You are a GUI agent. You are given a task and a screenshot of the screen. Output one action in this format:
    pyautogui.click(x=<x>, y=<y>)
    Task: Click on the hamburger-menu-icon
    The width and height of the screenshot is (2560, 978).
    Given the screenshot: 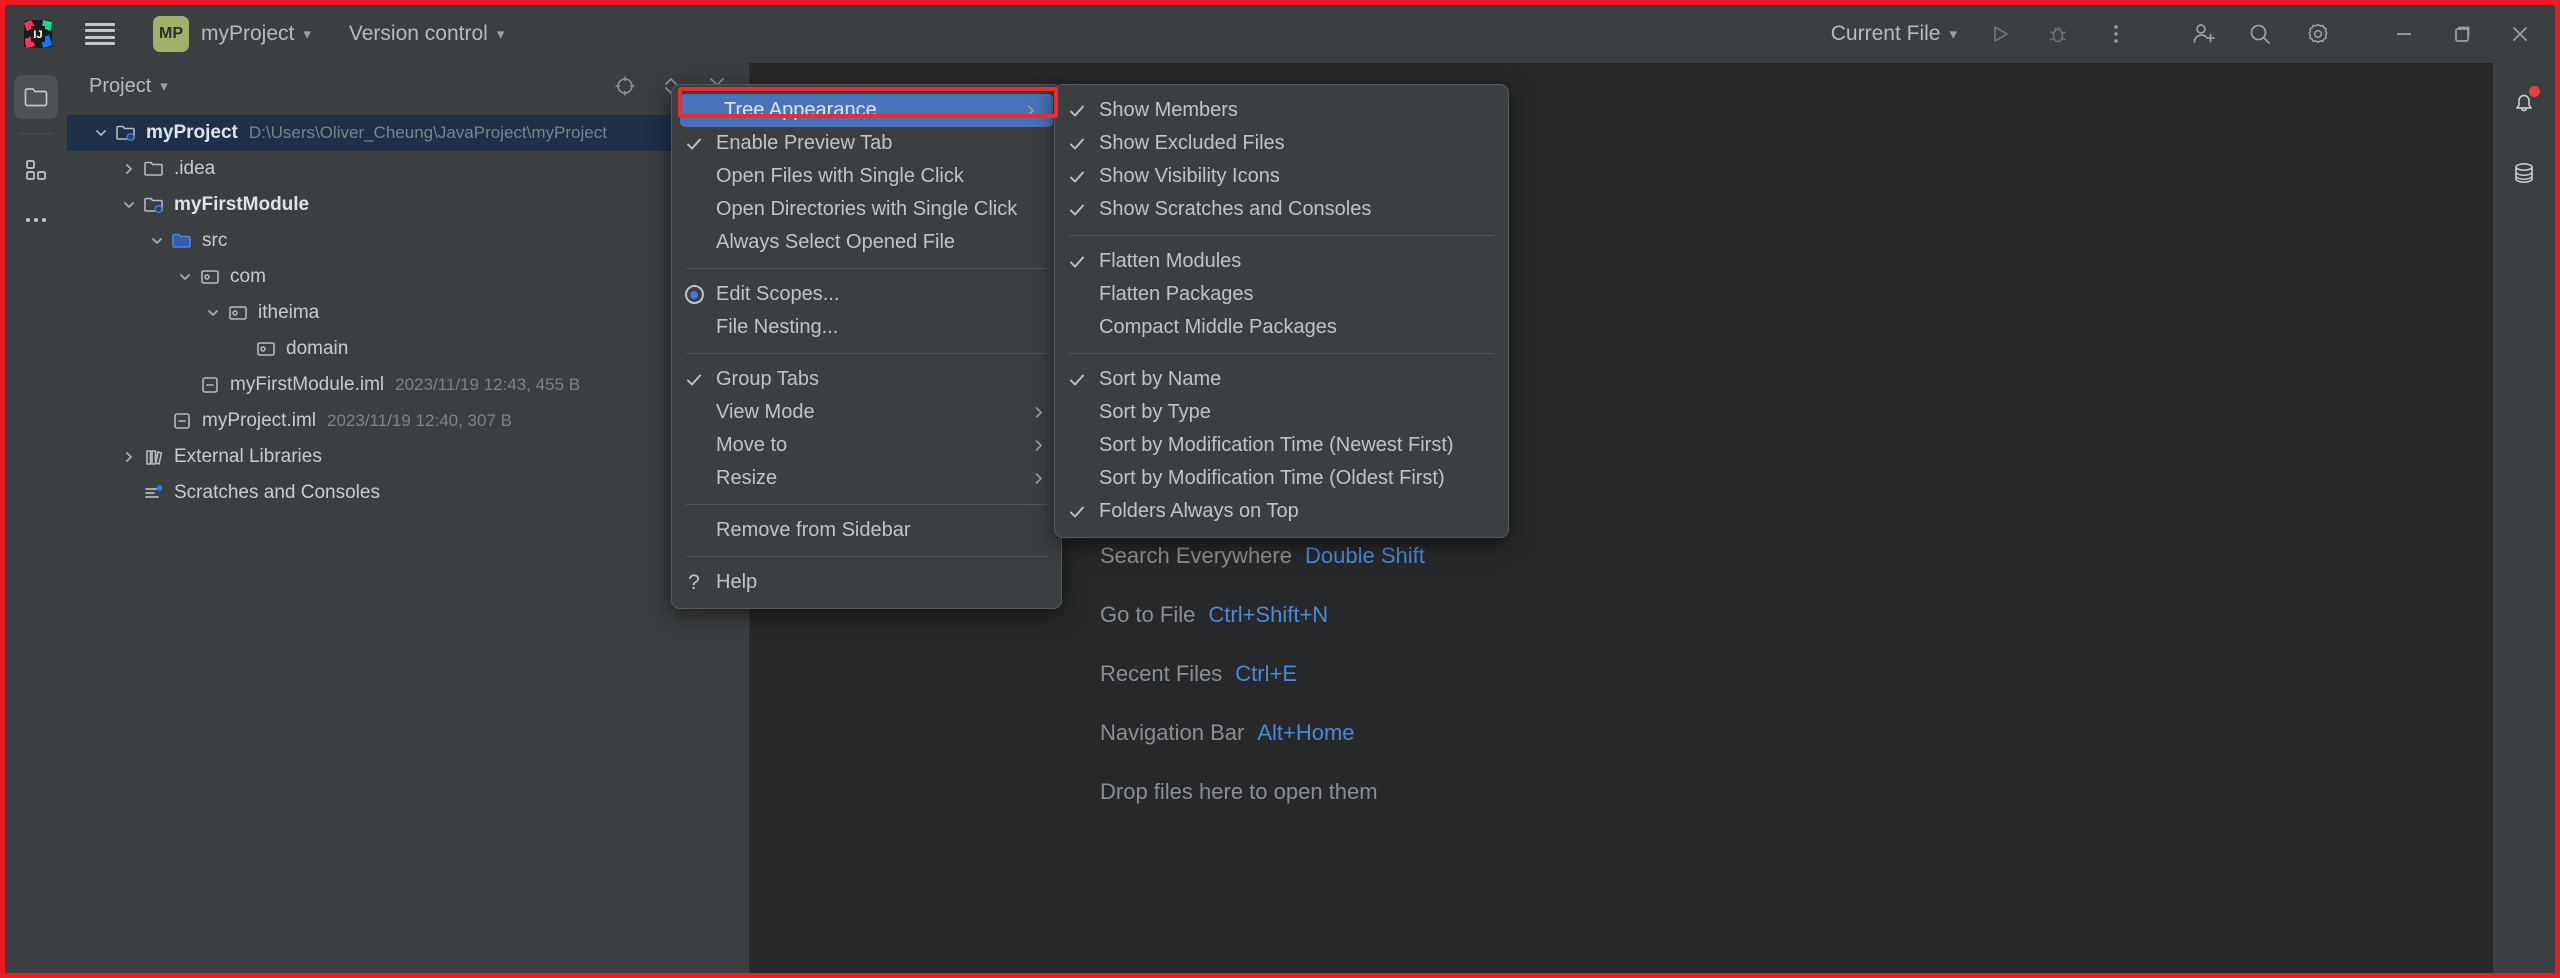 What is the action you would take?
    pyautogui.click(x=100, y=34)
    